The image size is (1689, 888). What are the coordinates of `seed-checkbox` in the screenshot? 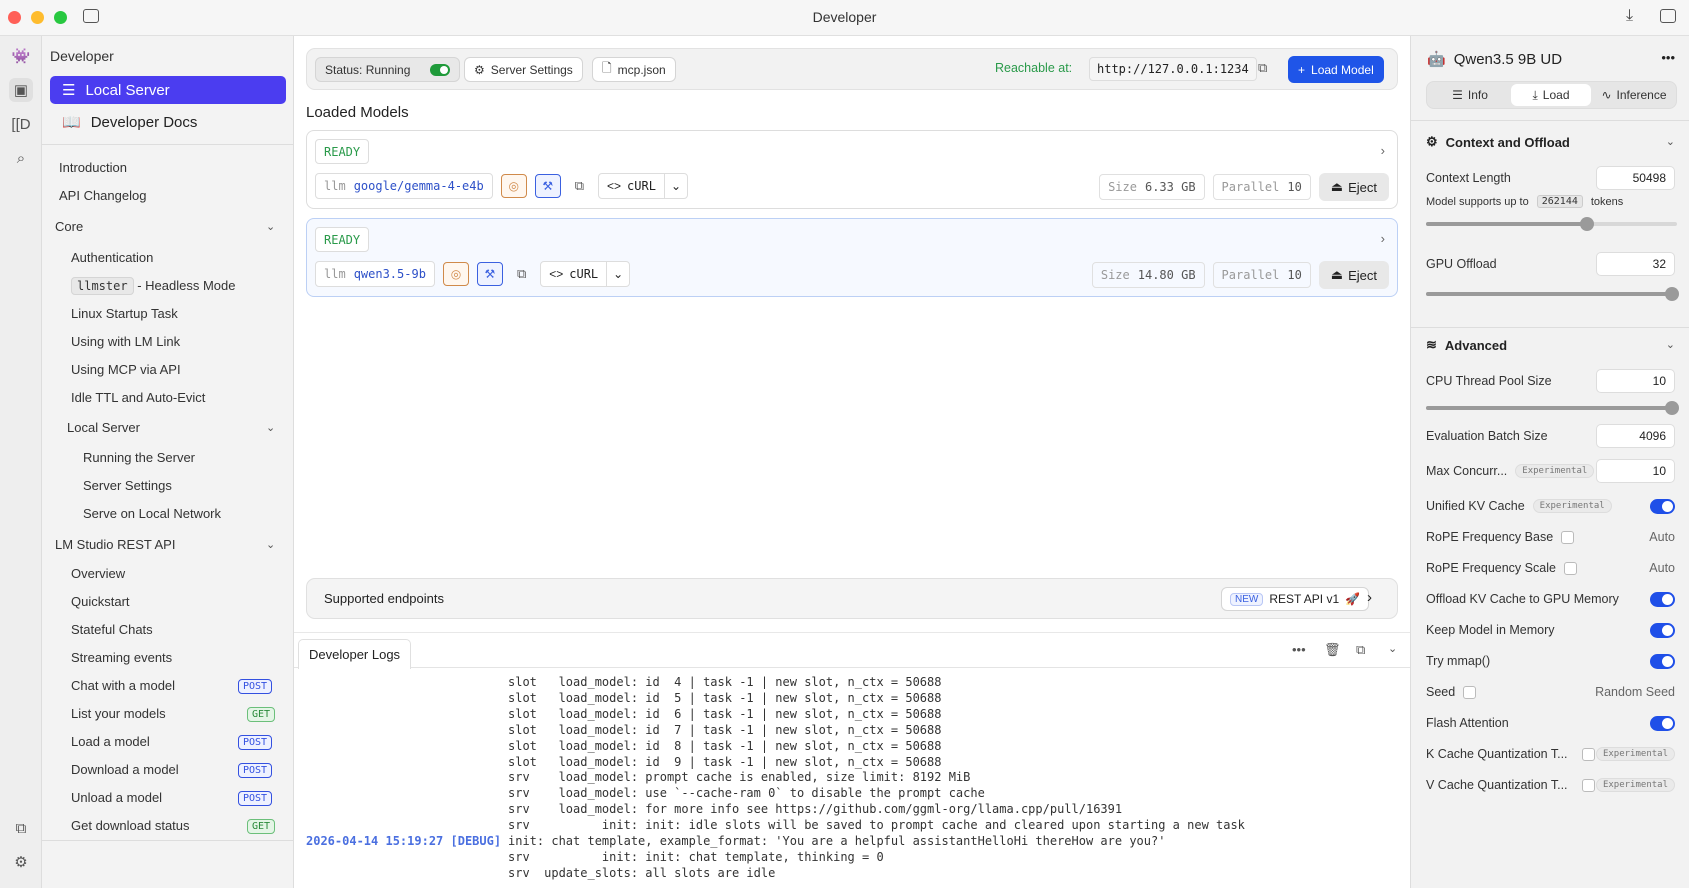 It's located at (1470, 692).